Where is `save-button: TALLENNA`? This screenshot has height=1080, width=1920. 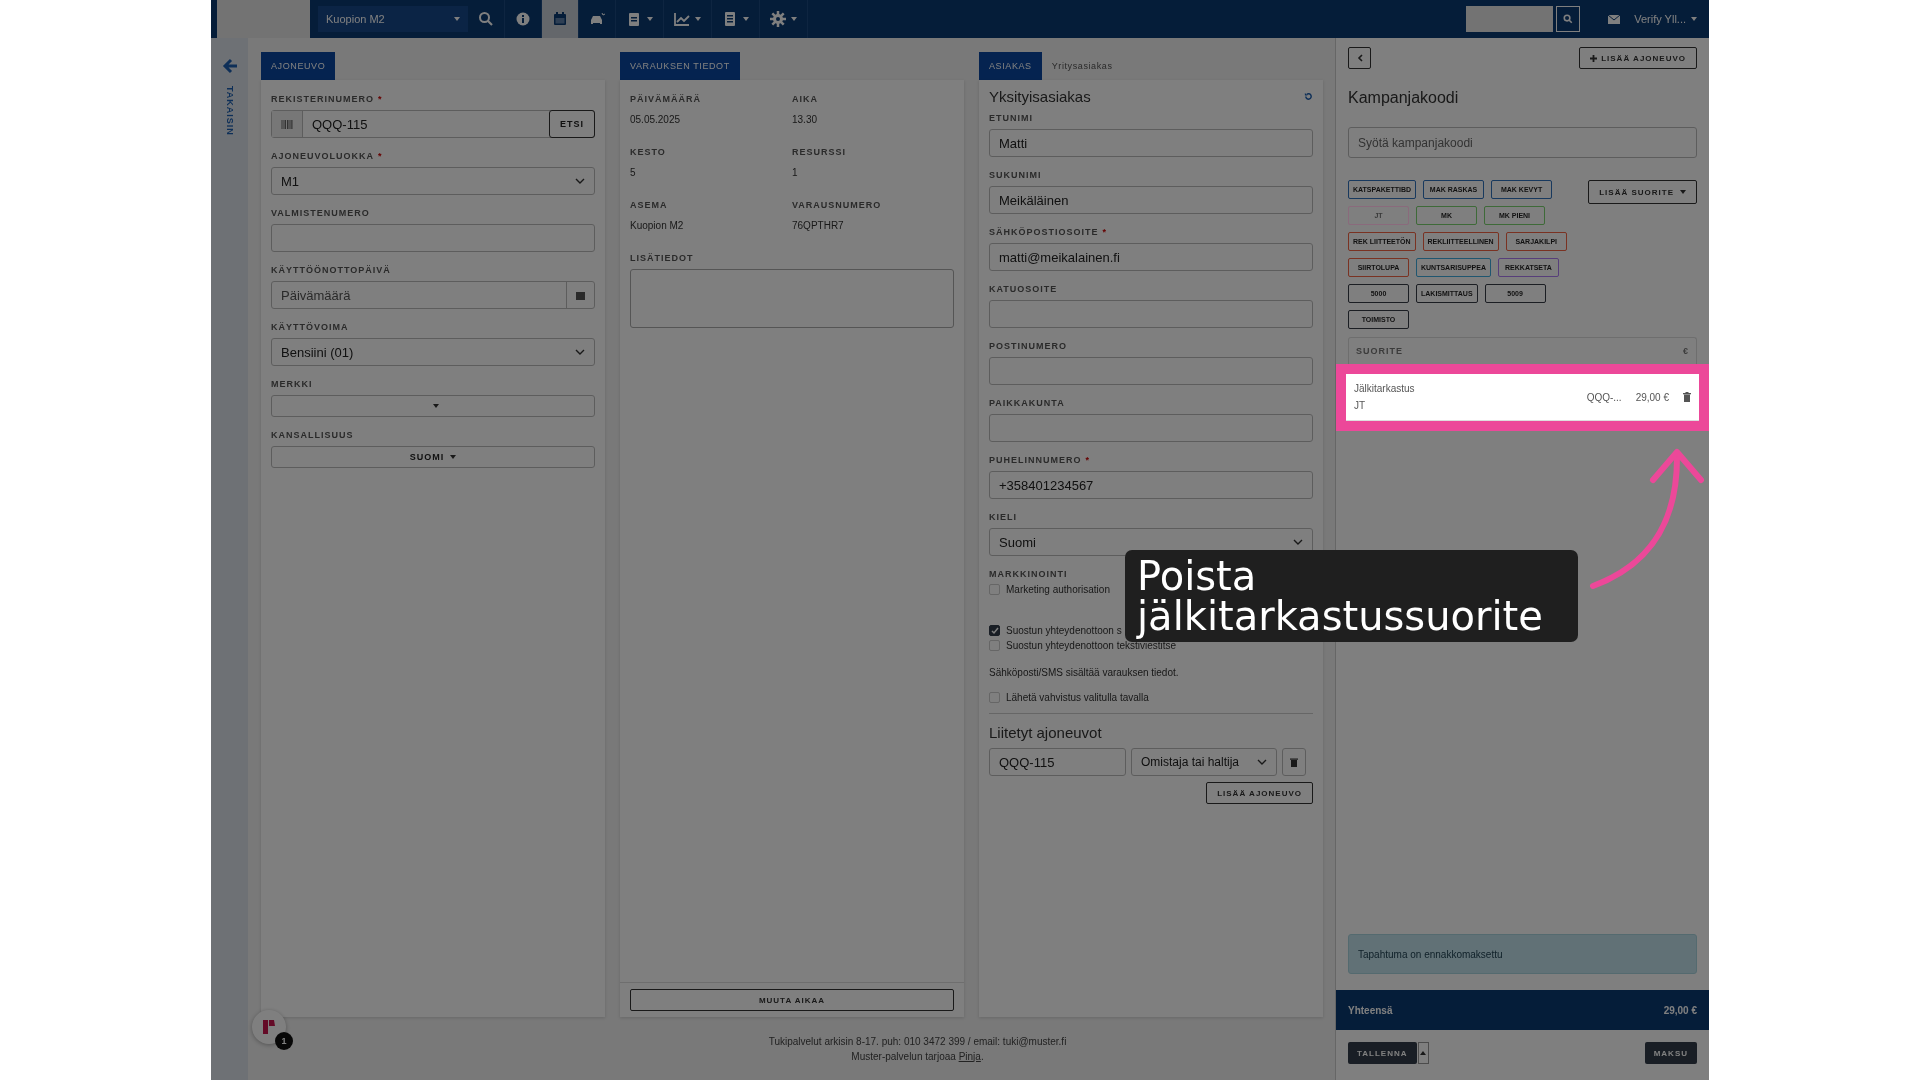 save-button: TALLENNA is located at coordinates (1382, 1053).